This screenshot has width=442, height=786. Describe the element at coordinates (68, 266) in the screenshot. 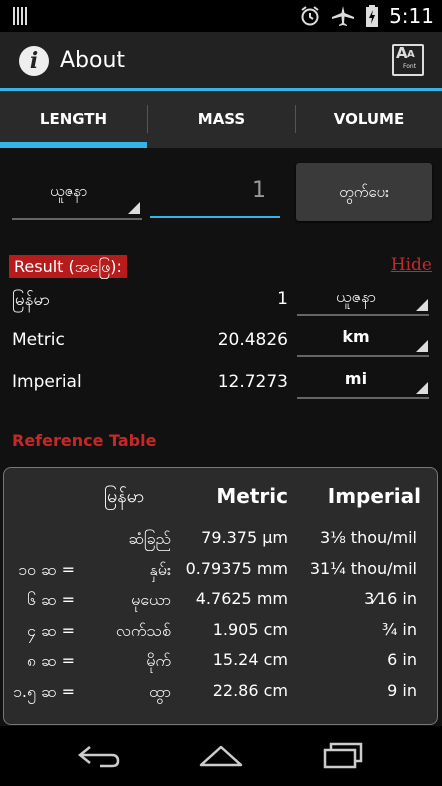

I see `result-label: Result (အဖြေ):` at that location.